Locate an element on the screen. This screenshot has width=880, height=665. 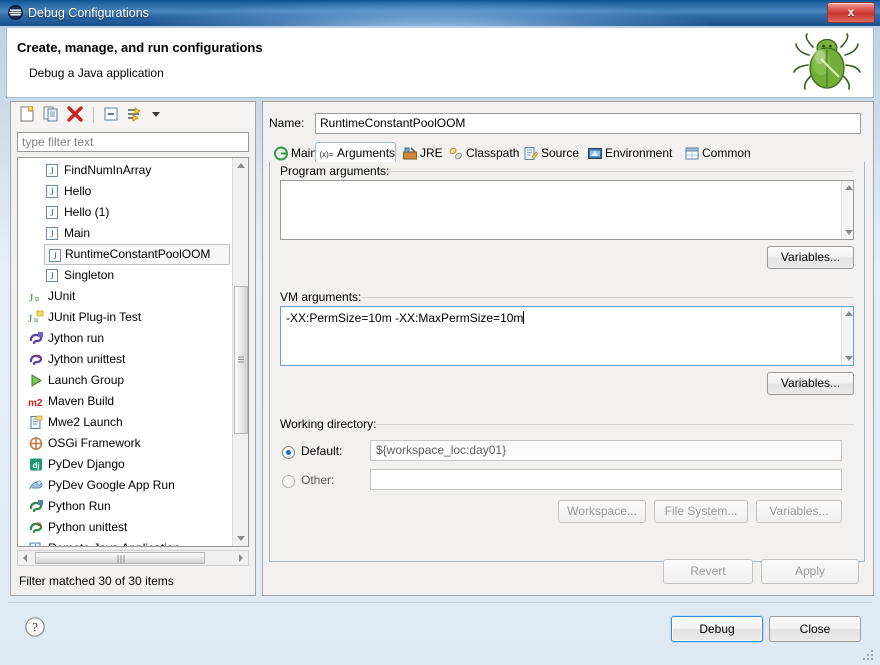
tree-item-python-run: Python Run is located at coordinates (125, 506).